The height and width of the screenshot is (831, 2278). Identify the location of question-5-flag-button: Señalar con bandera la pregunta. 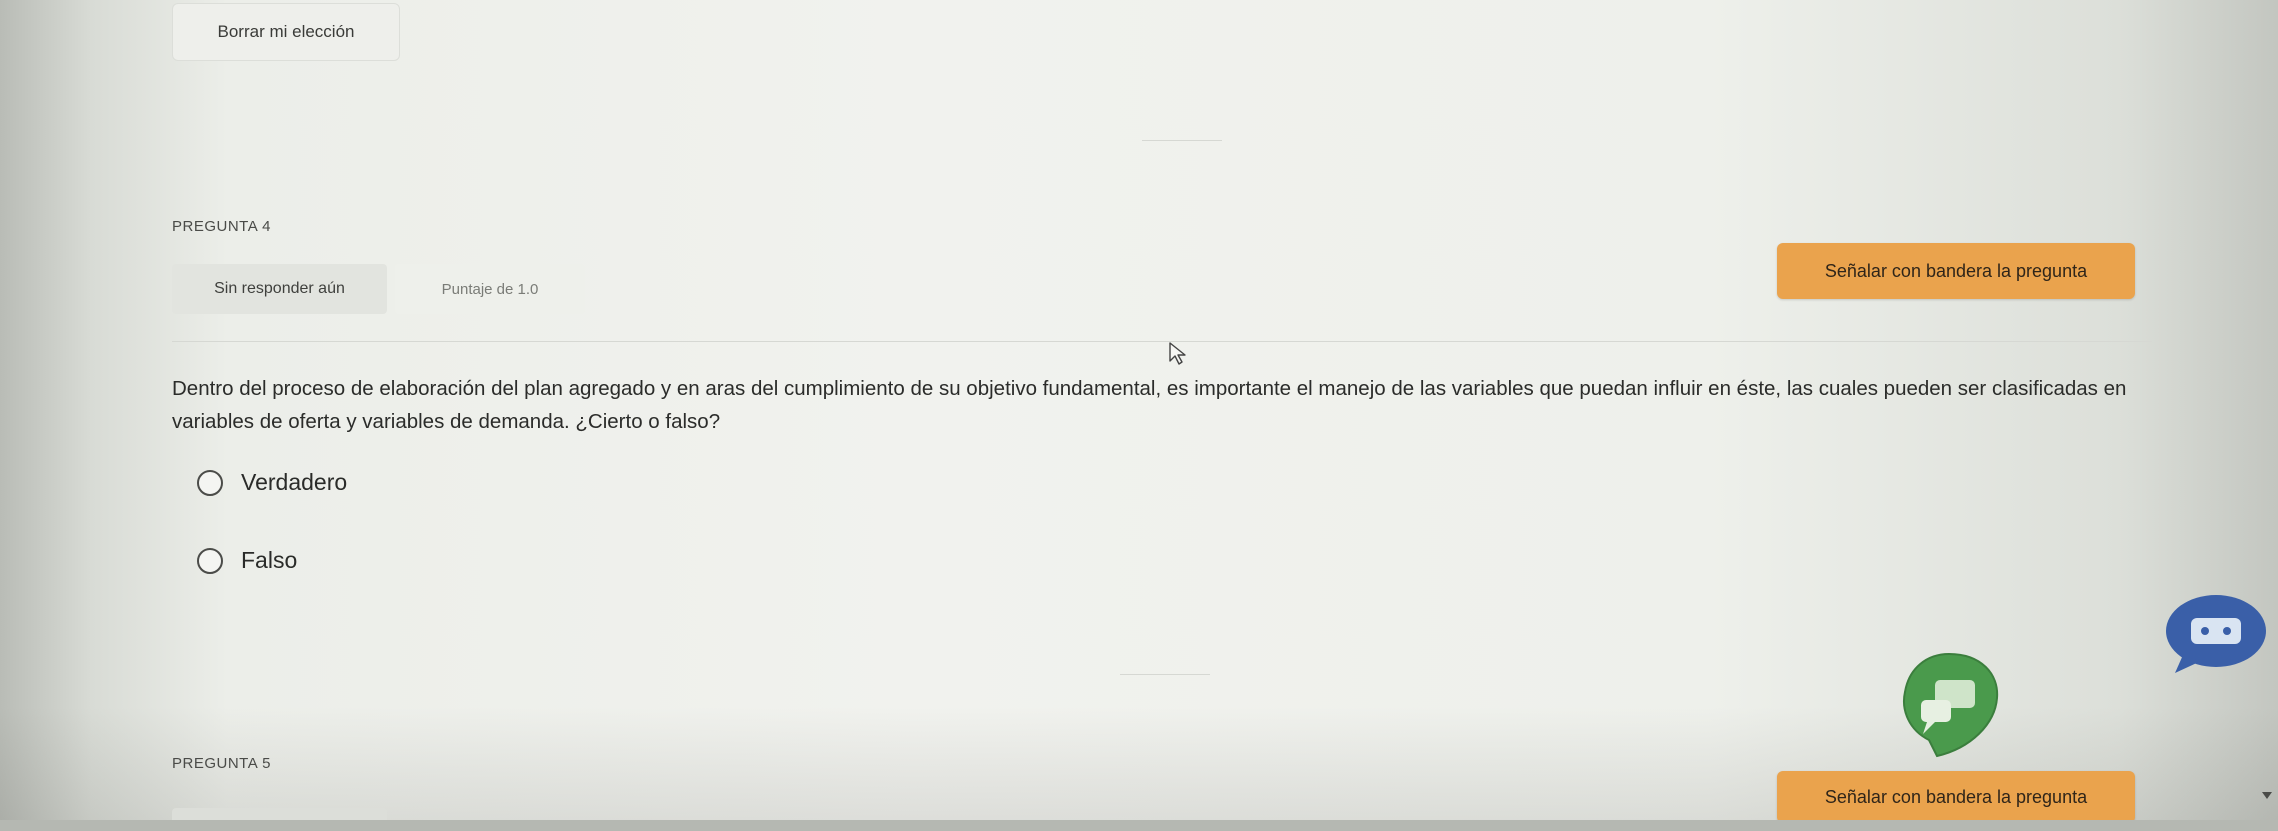
(1956, 797).